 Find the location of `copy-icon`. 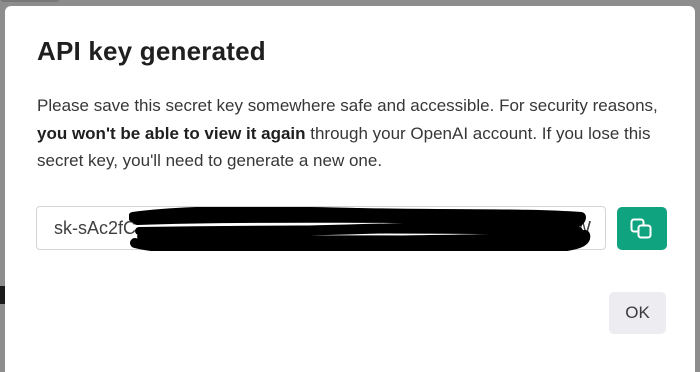

copy-icon is located at coordinates (641, 228).